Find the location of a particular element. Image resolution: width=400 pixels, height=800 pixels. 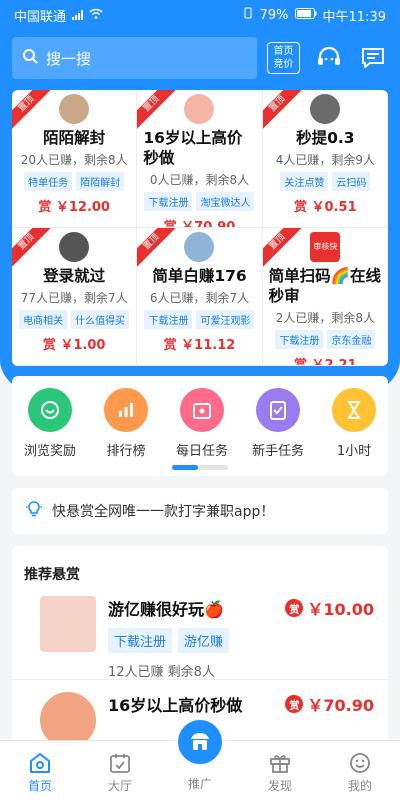

task-progress: 2人已赚，剩余8人 is located at coordinates (325, 318).